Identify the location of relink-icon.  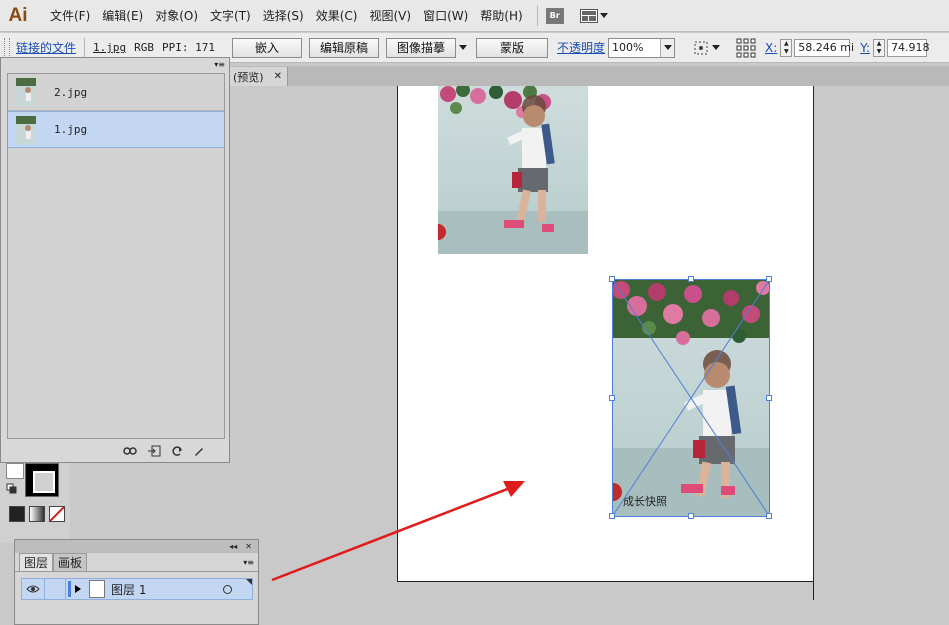
(130, 451).